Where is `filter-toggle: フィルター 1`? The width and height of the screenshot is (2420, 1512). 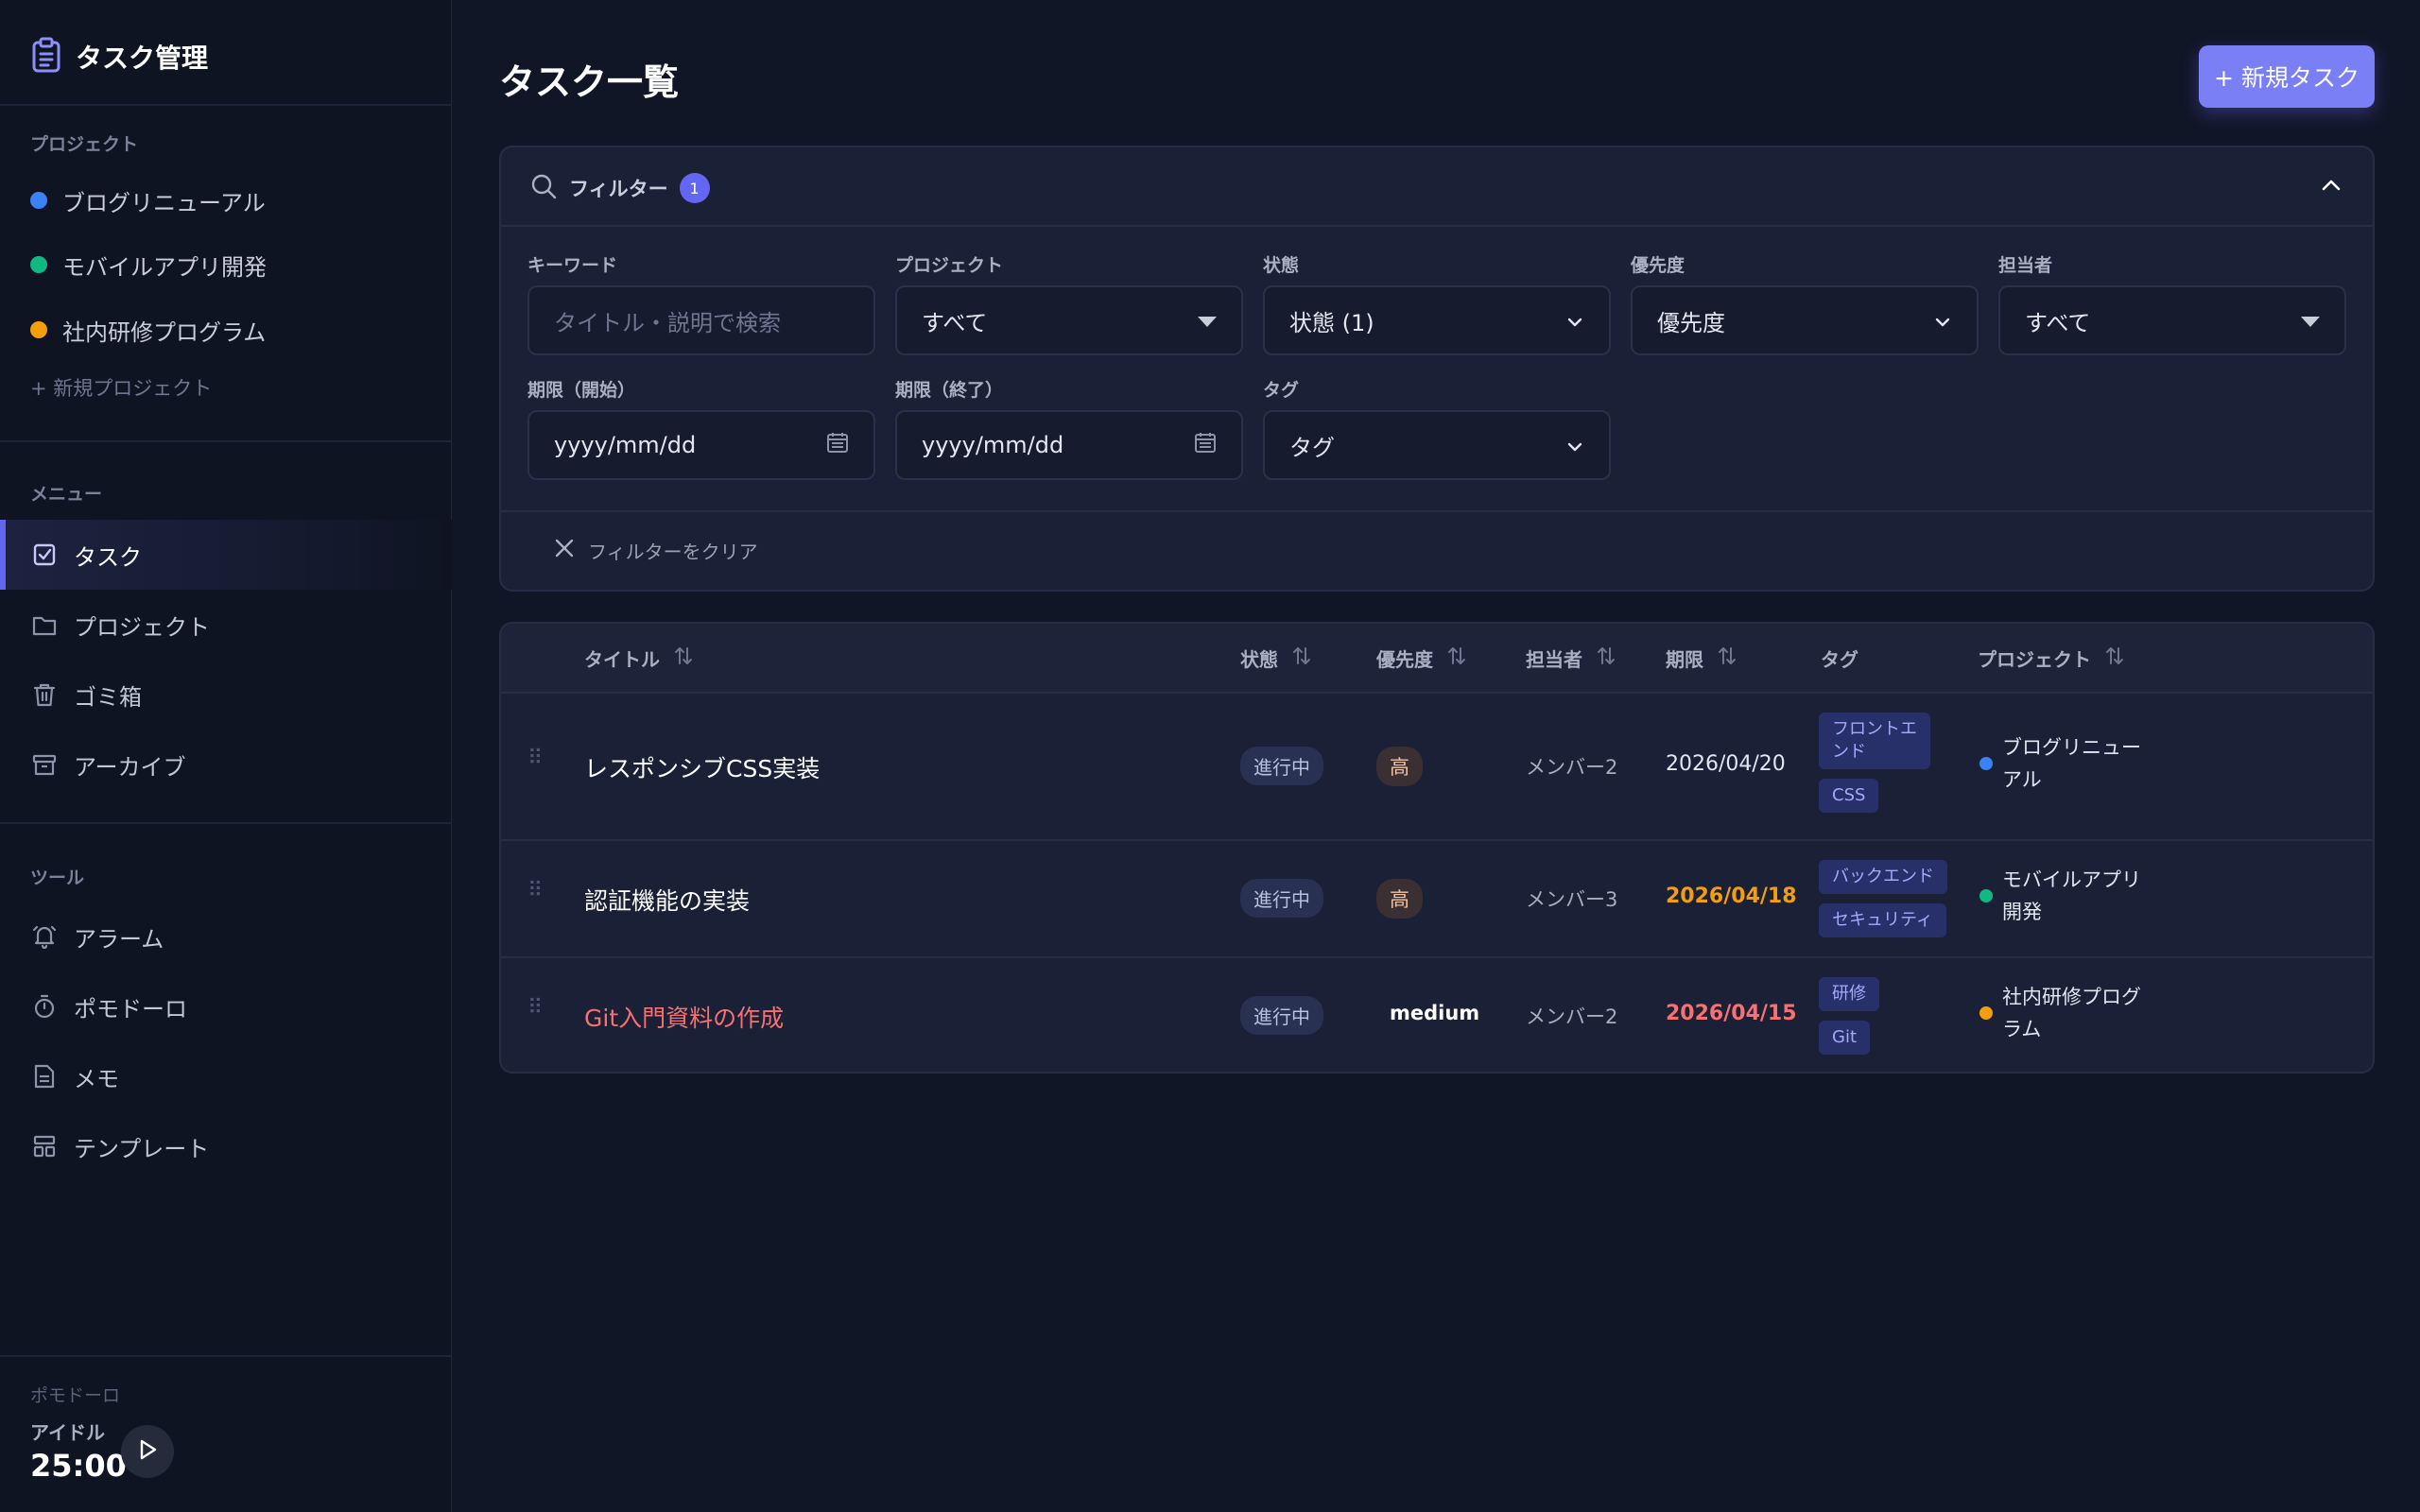 filter-toggle: フィルター 1 is located at coordinates (619, 188).